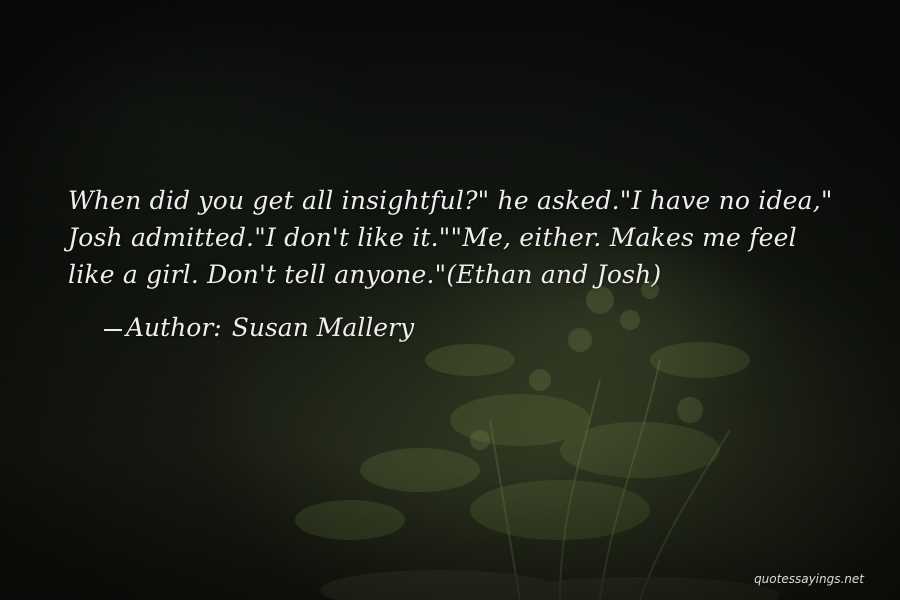  I want to click on author-label: Author:, so click(174, 327).